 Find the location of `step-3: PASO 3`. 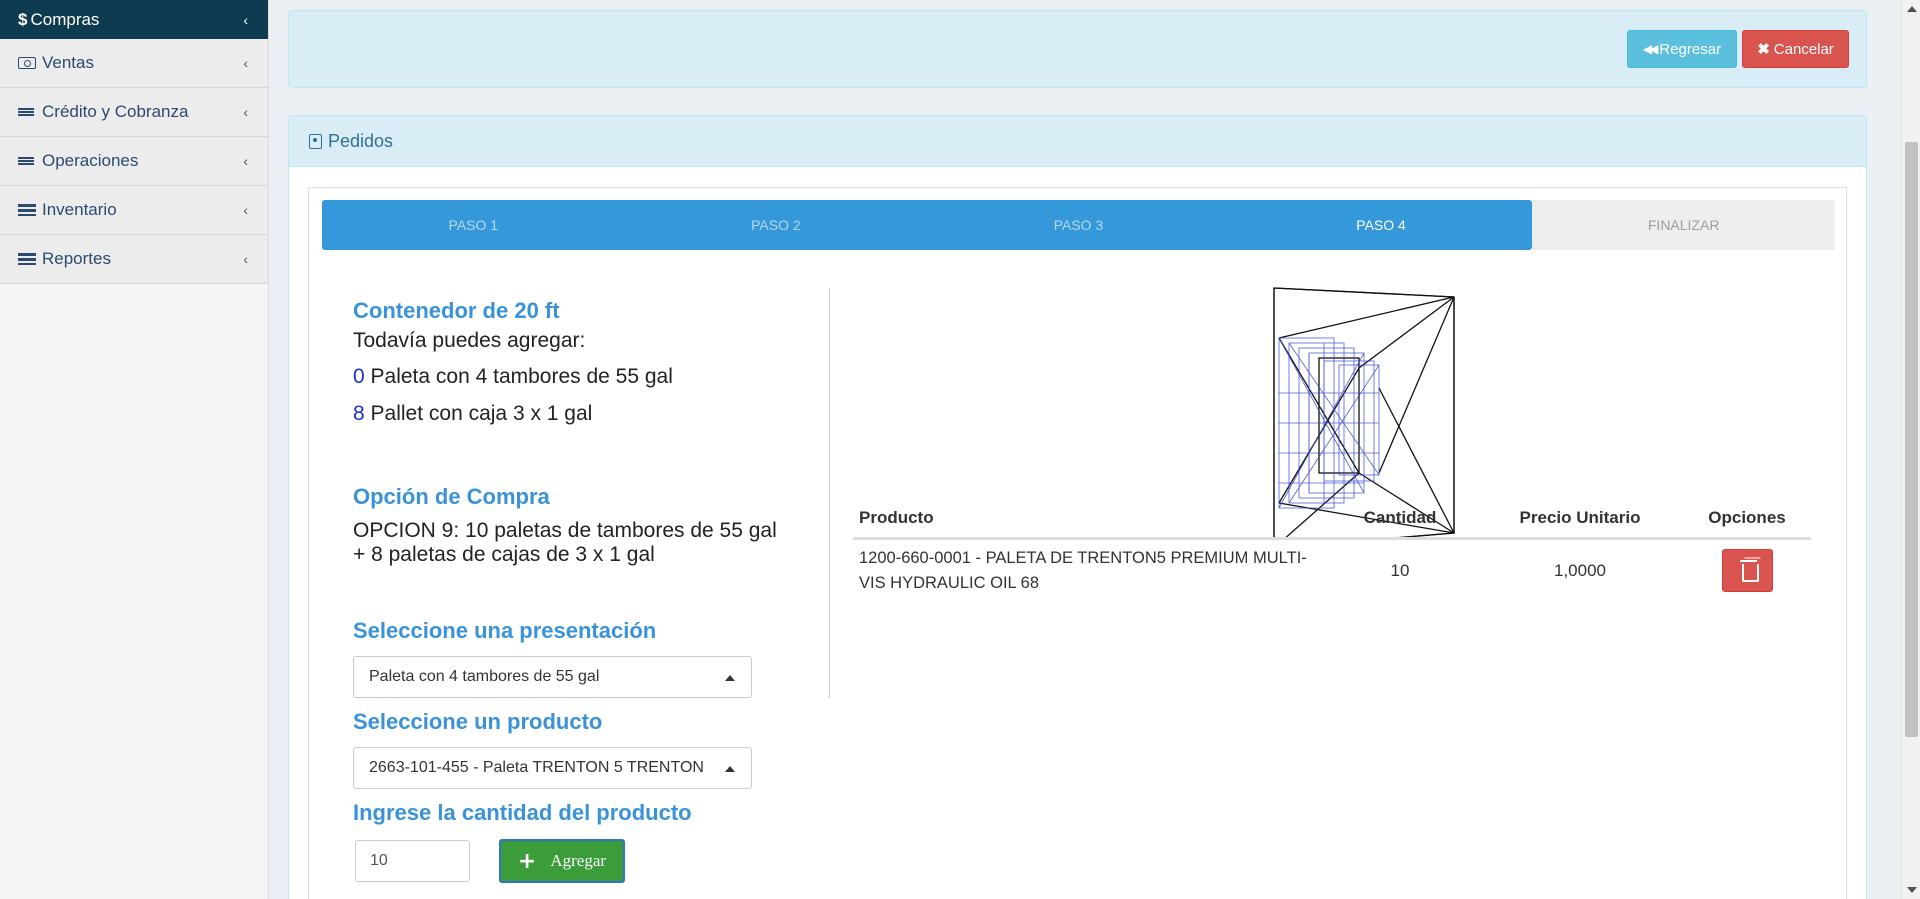

step-3: PASO 3 is located at coordinates (1078, 225).